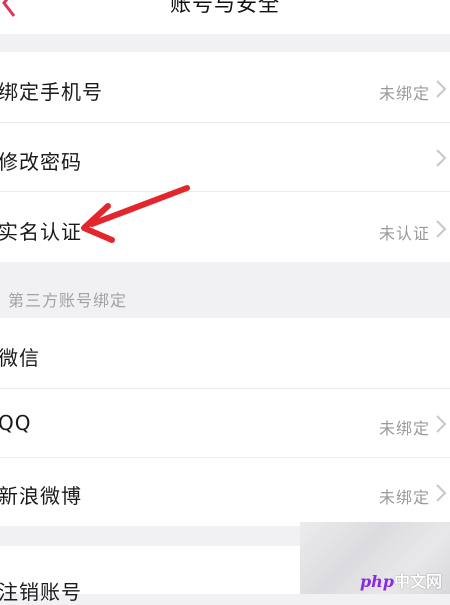  I want to click on watermark-text: php中文网, so click(401, 580).